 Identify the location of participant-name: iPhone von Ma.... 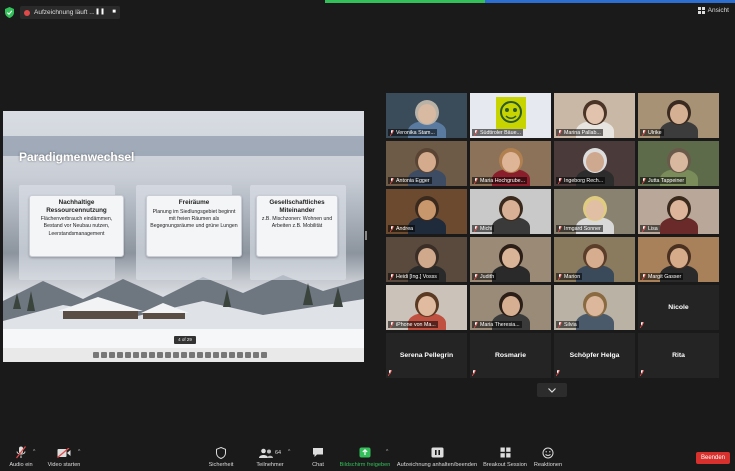
(416, 324).